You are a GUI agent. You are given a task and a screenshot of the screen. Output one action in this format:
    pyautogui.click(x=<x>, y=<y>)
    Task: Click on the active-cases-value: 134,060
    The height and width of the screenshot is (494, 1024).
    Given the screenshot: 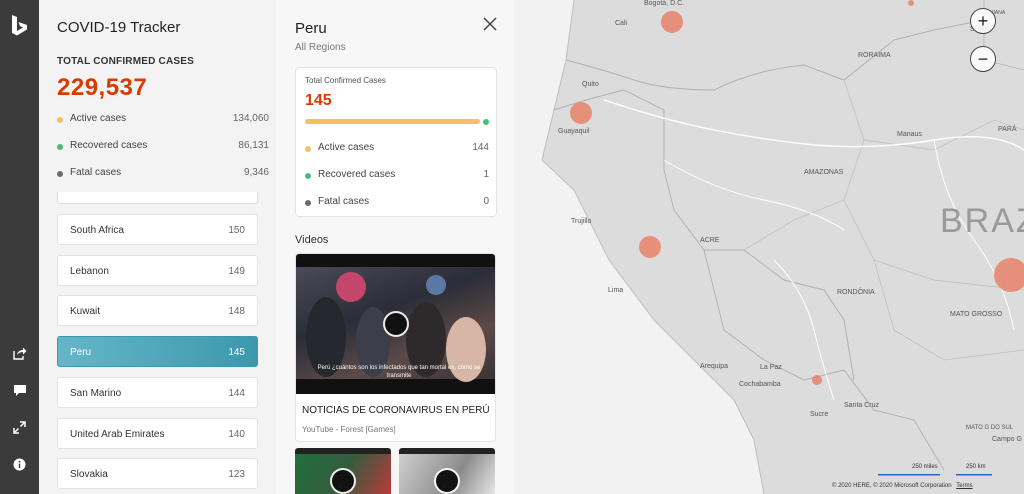 What is the action you would take?
    pyautogui.click(x=250, y=118)
    